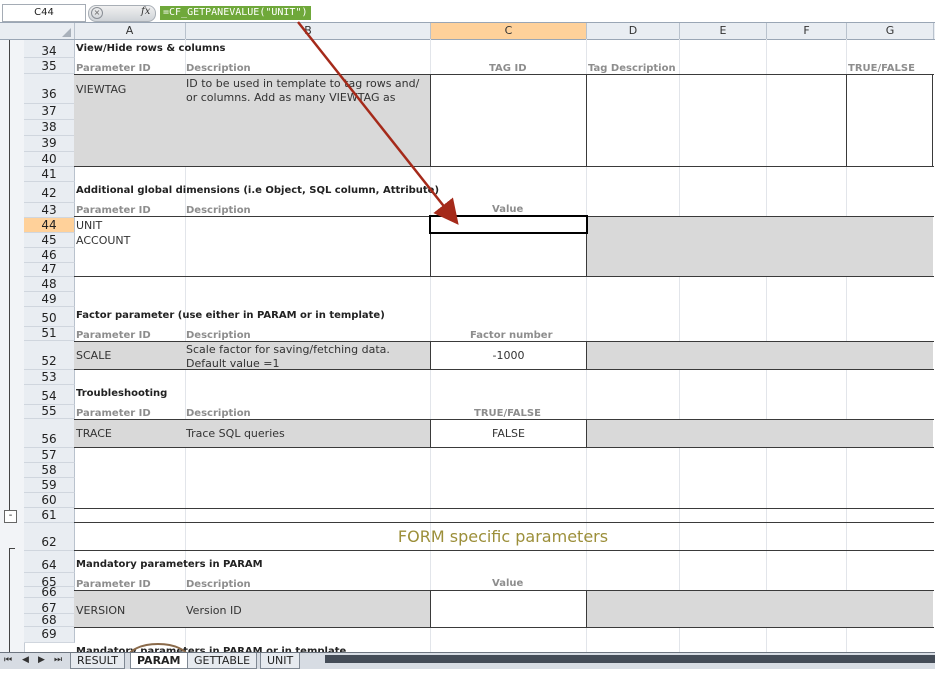  What do you see at coordinates (159, 661) in the screenshot?
I see `tab-param: PARAM` at bounding box center [159, 661].